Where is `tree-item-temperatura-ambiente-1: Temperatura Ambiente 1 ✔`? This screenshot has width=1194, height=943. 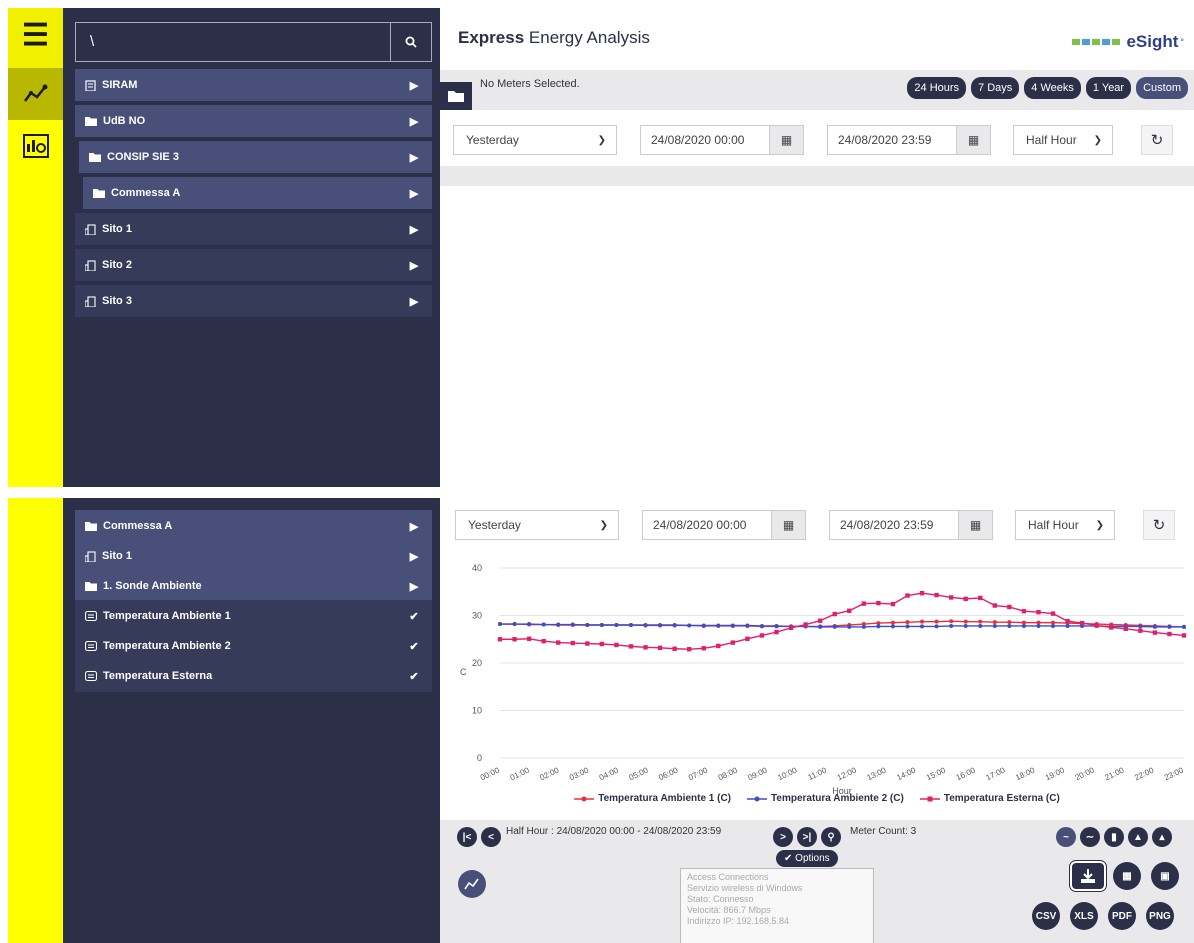 tree-item-temperatura-ambiente-1: Temperatura Ambiente 1 ✔ is located at coordinates (253, 616).